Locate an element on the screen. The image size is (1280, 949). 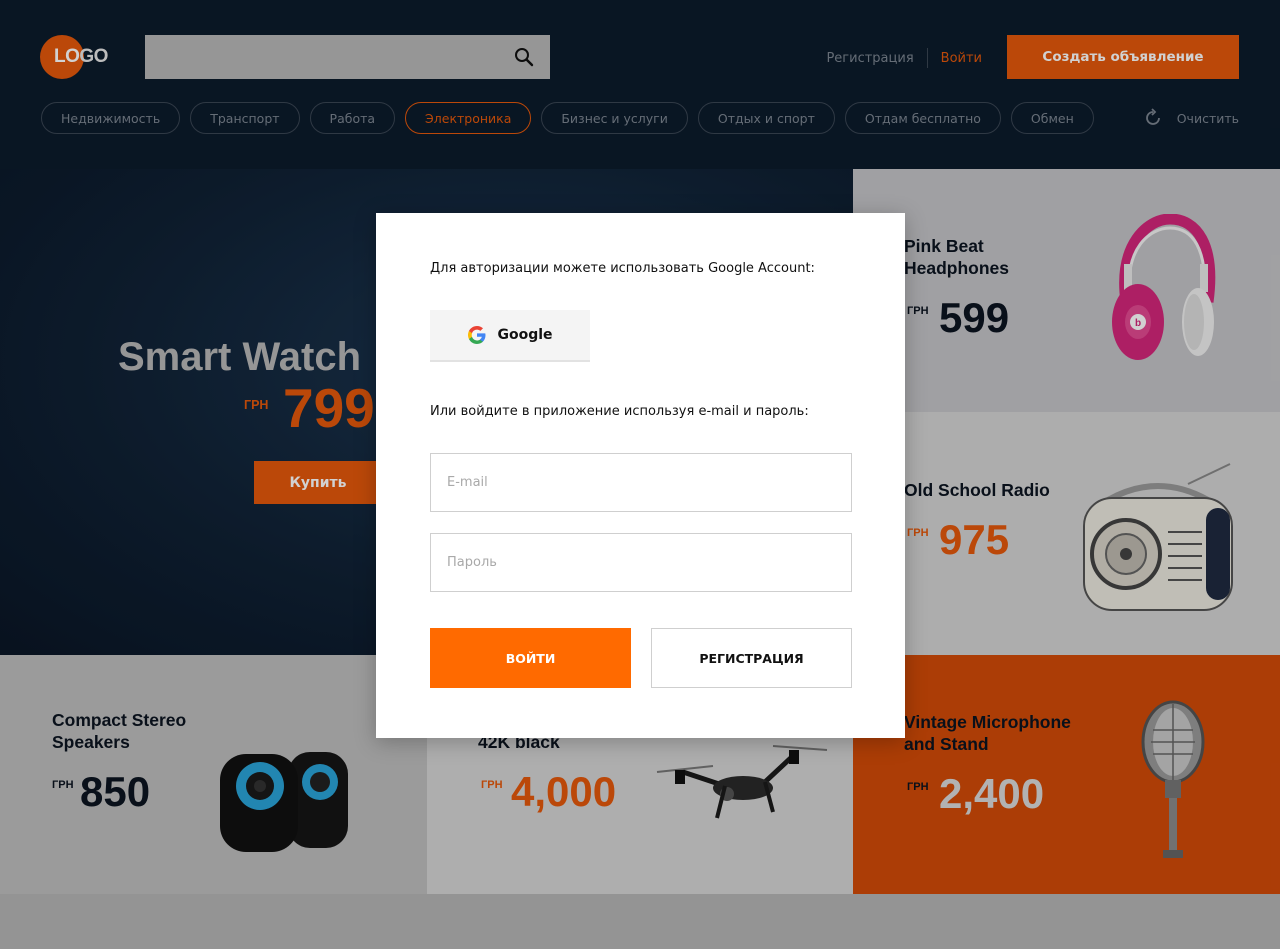
product-title-line: Vintage Microphone is located at coordinates (987, 722).